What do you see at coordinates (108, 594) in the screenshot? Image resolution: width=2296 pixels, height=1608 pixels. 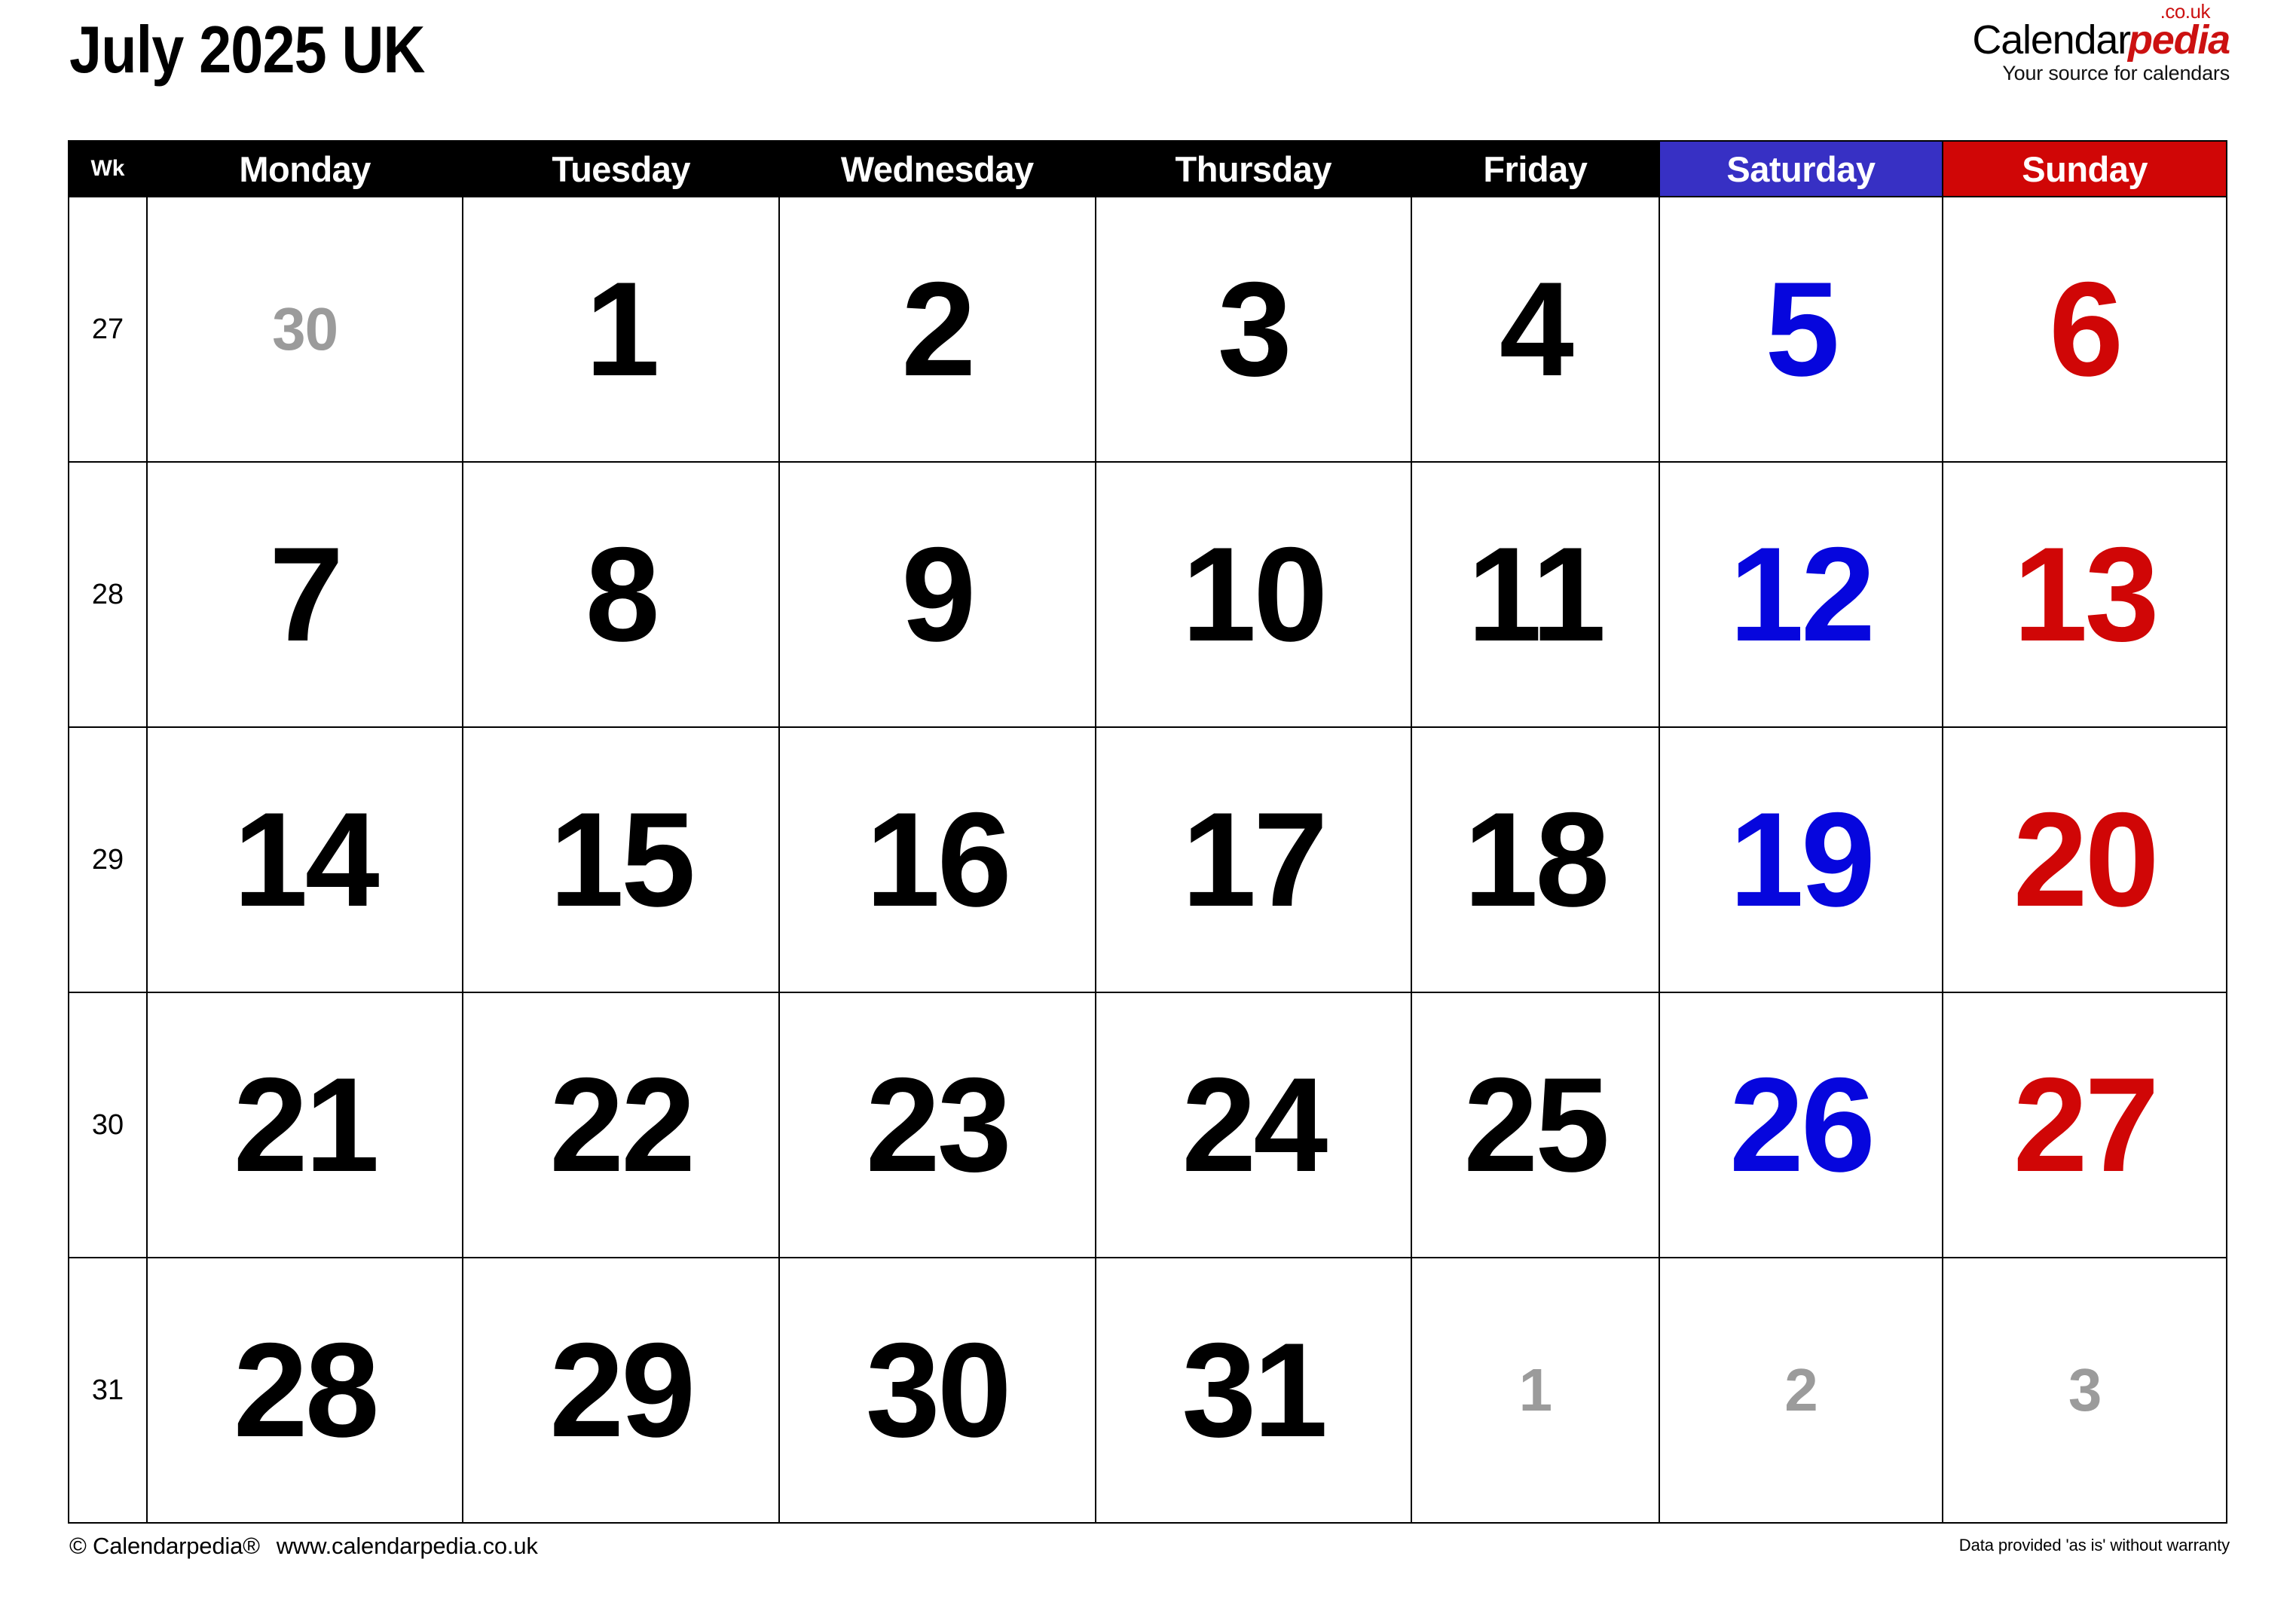 I see `week-number-cell: 28` at bounding box center [108, 594].